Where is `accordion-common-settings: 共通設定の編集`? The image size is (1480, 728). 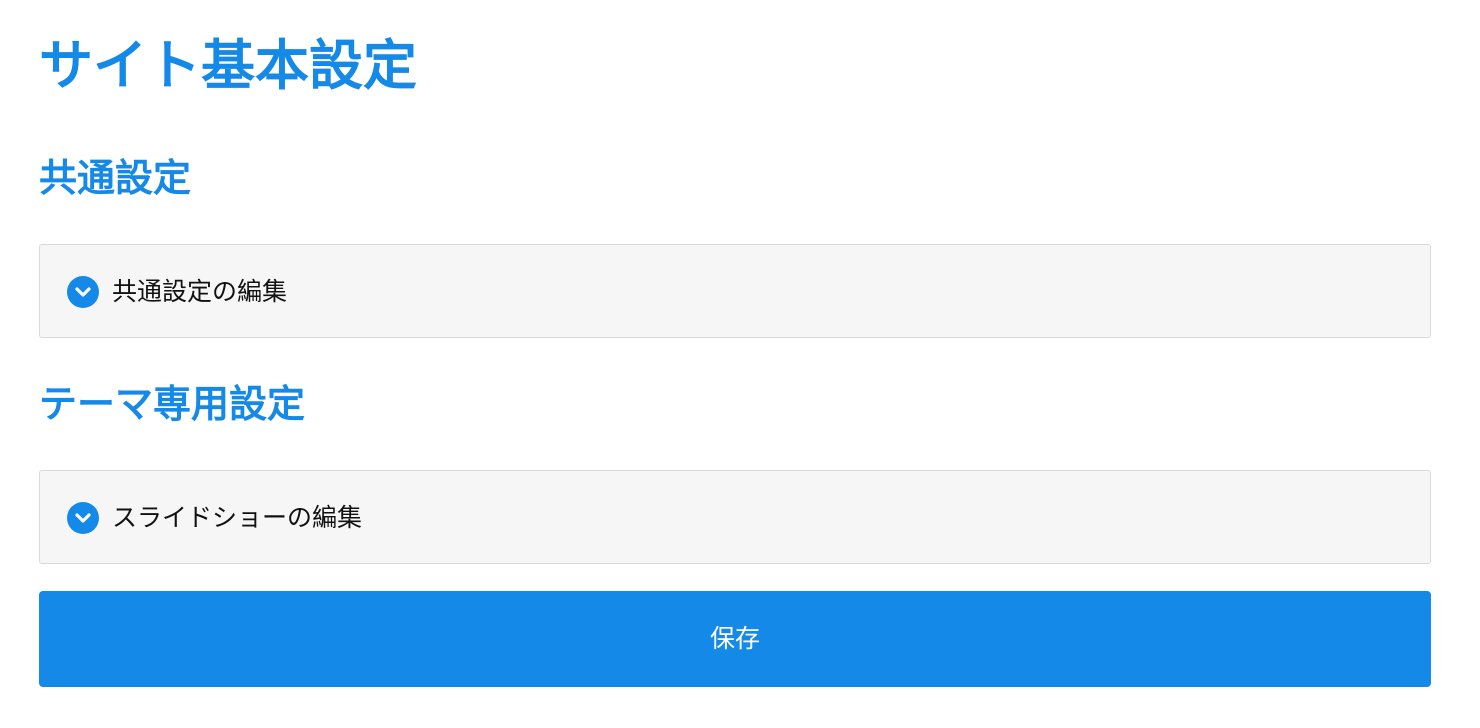 accordion-common-settings: 共通設定の編集 is located at coordinates (735, 291).